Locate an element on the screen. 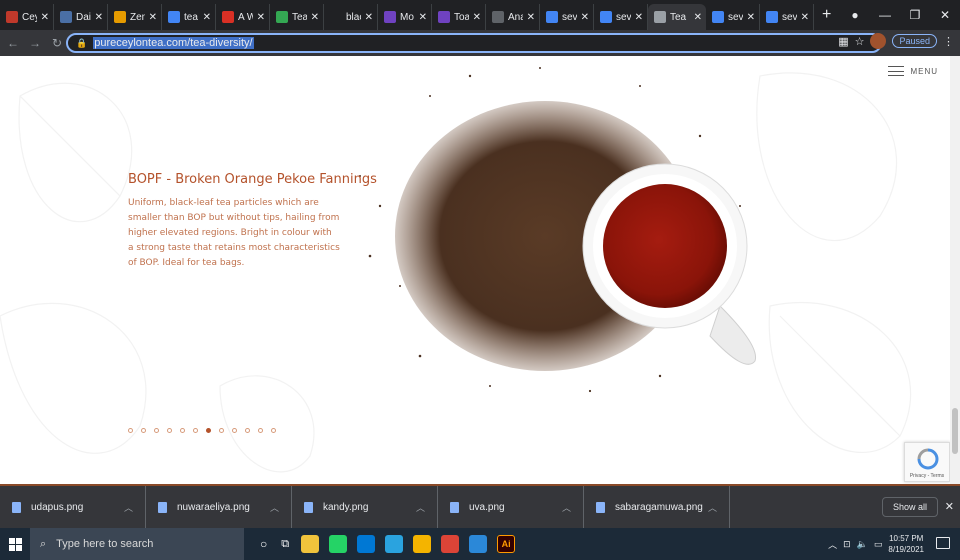  download-item: udapus.png ︿ is located at coordinates (73, 507).